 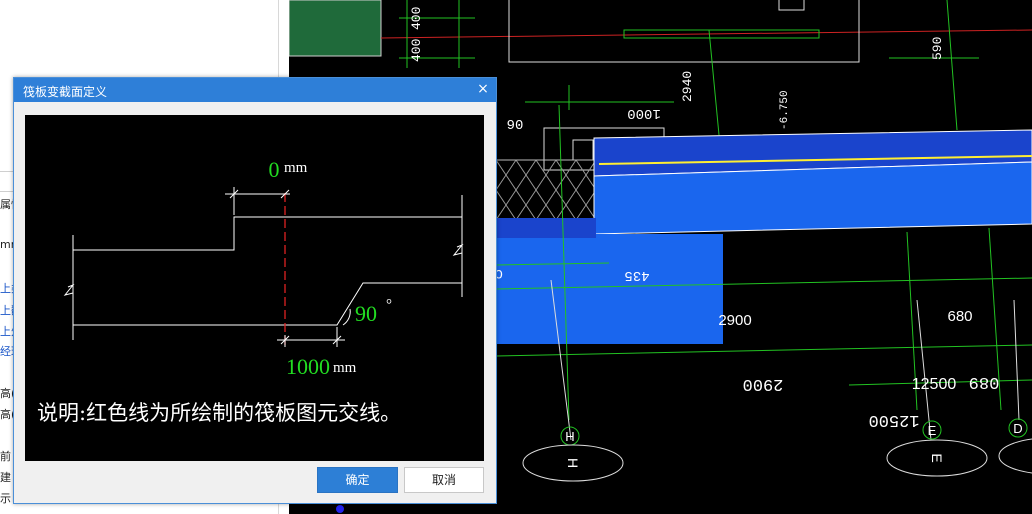 What do you see at coordinates (763, 383) in the screenshot?
I see `dim-2900-mirrored: 2900` at bounding box center [763, 383].